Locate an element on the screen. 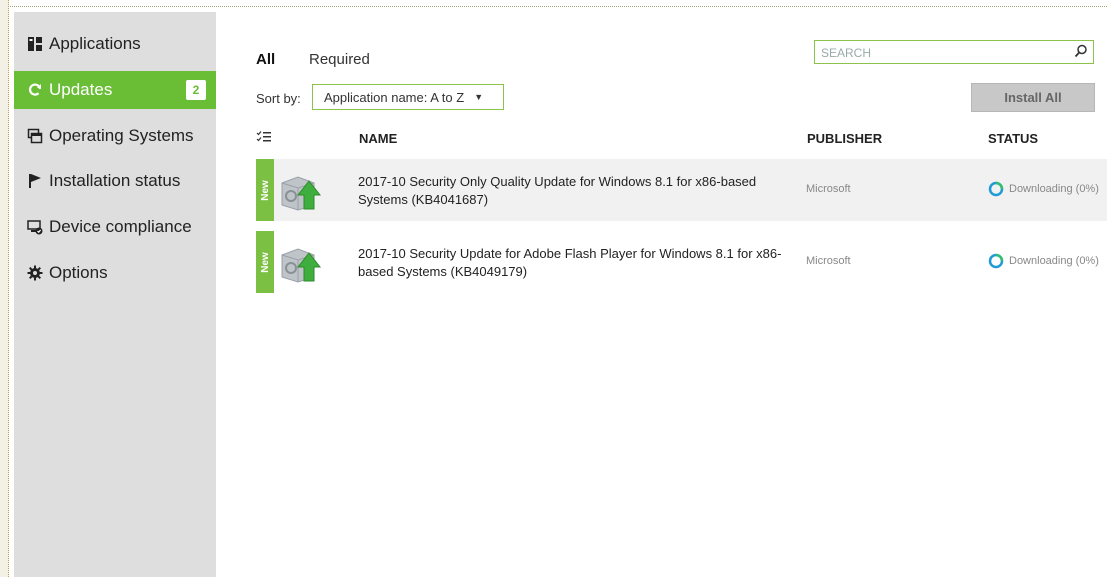  updates-count-badge: 2 is located at coordinates (196, 90).